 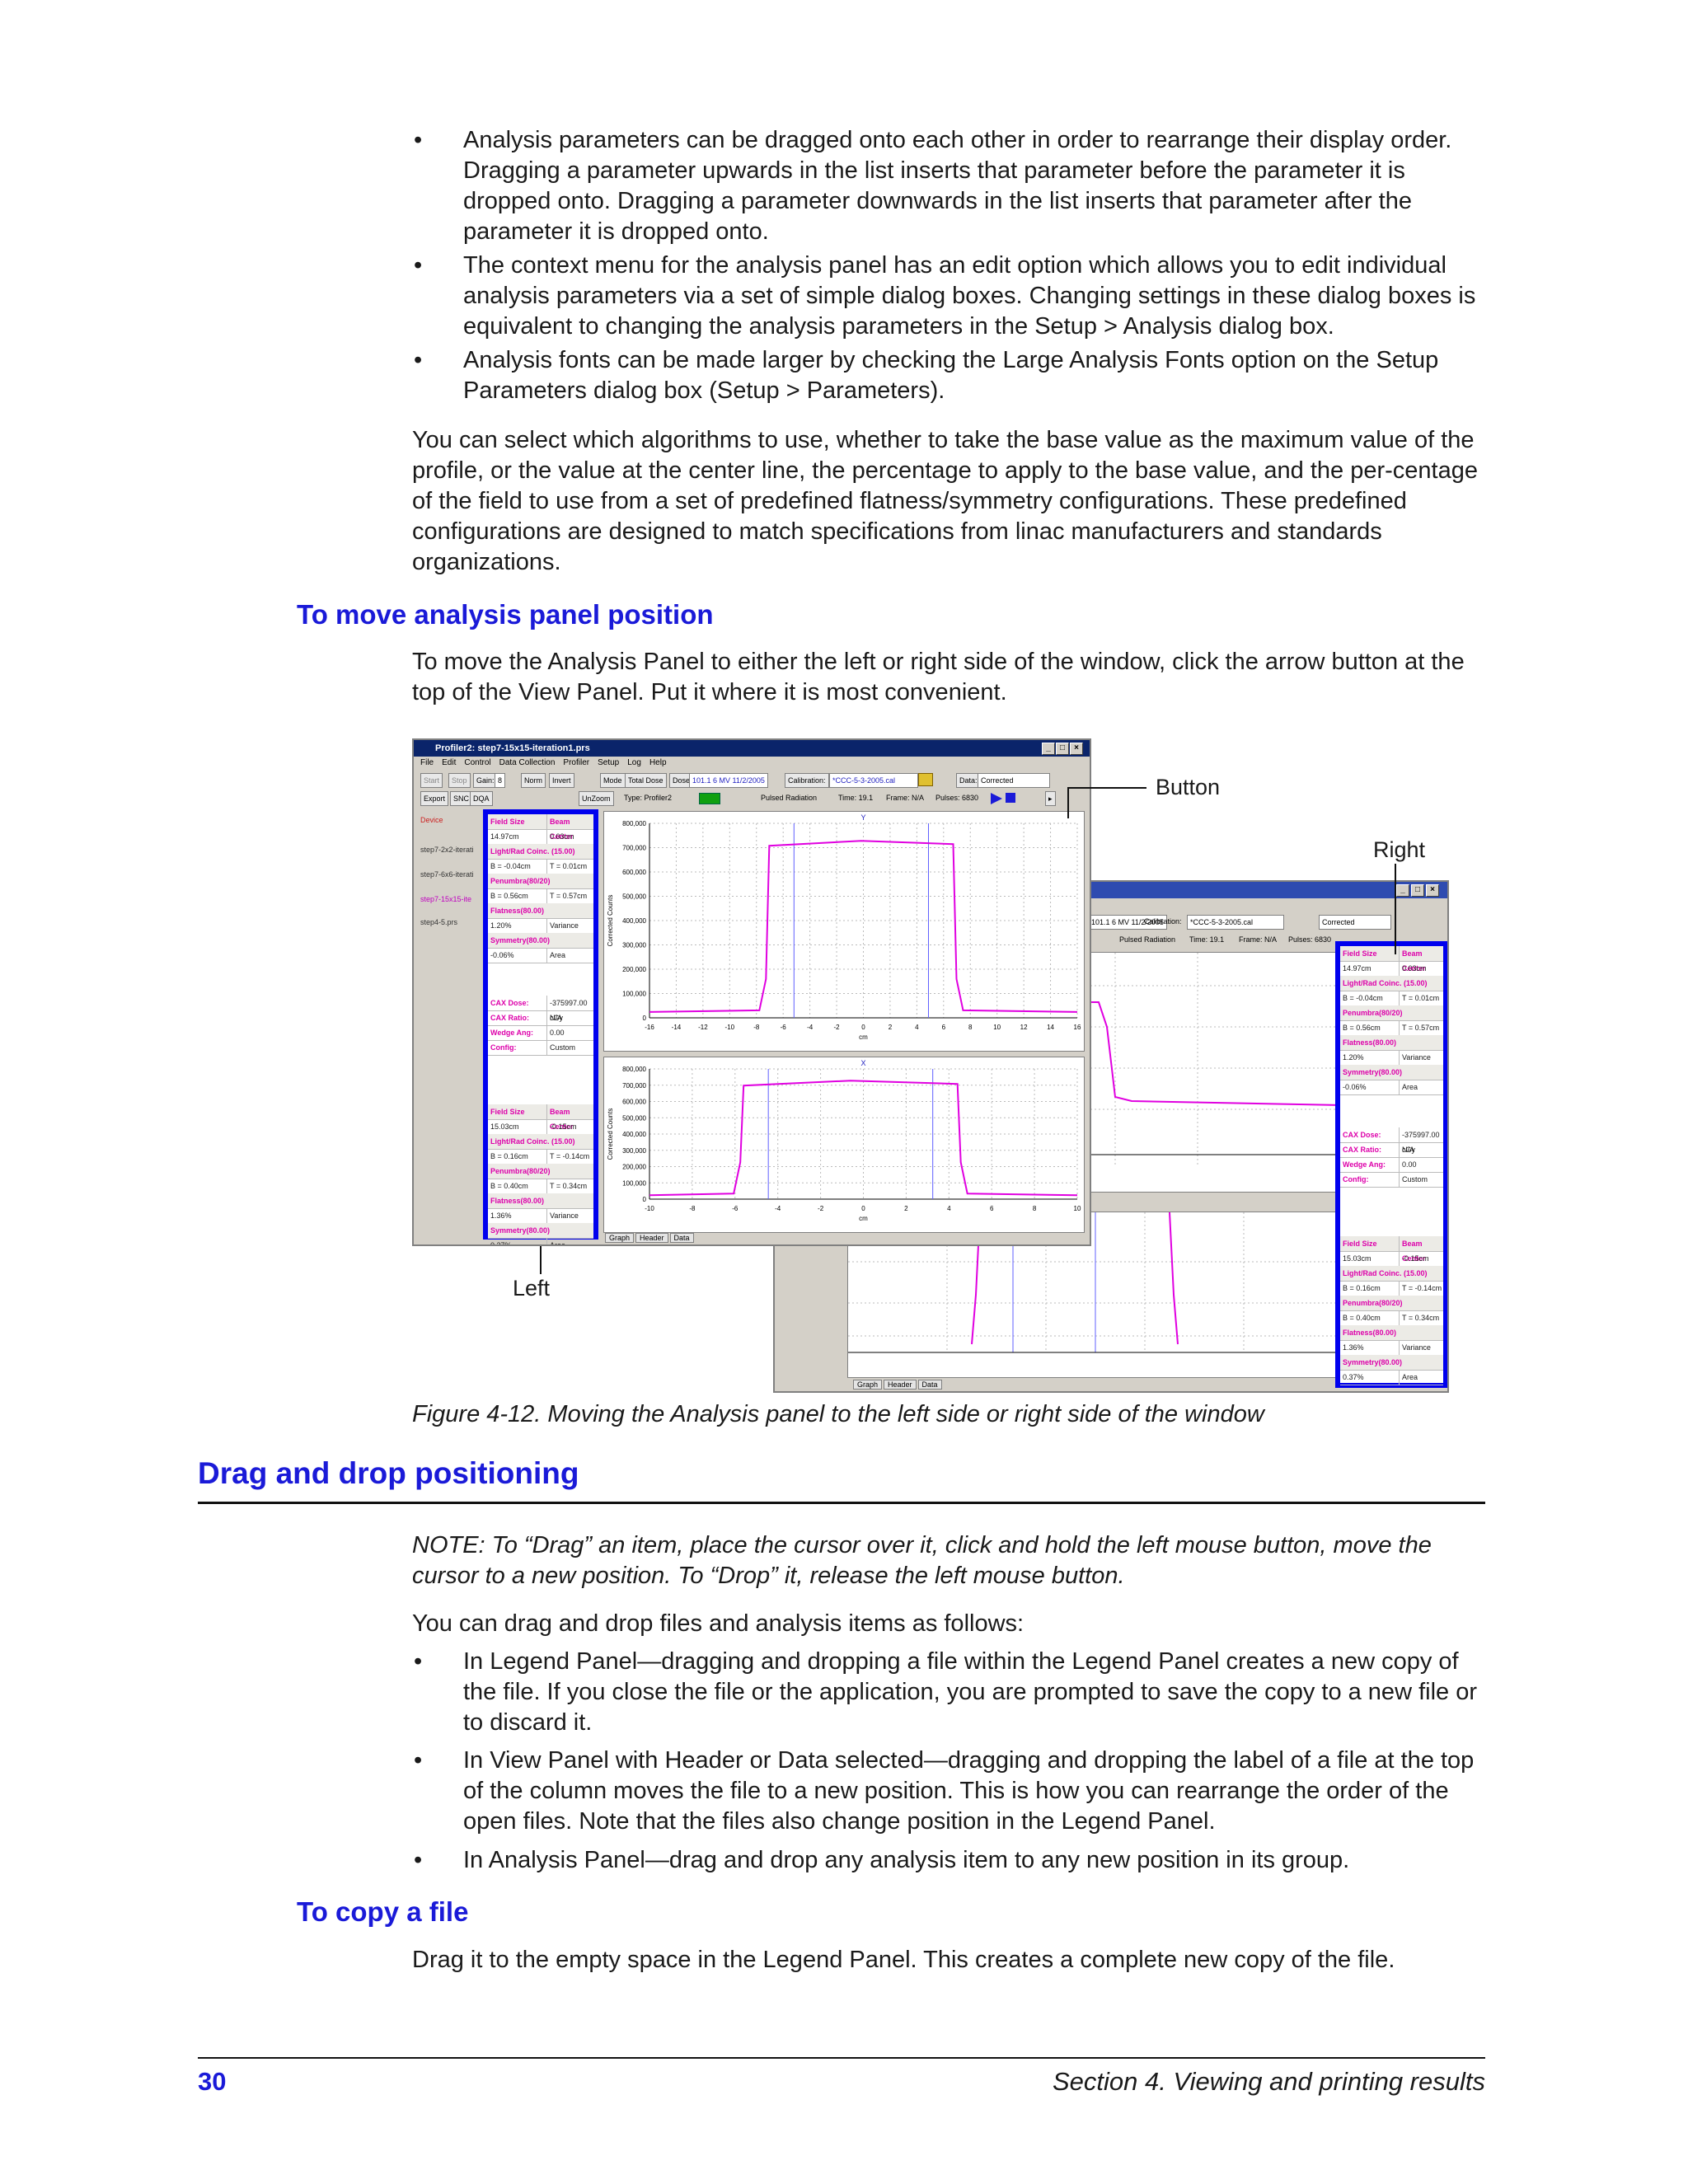 What do you see at coordinates (447, 849) in the screenshot?
I see `legend-item-file: step7-2x2-iterati` at bounding box center [447, 849].